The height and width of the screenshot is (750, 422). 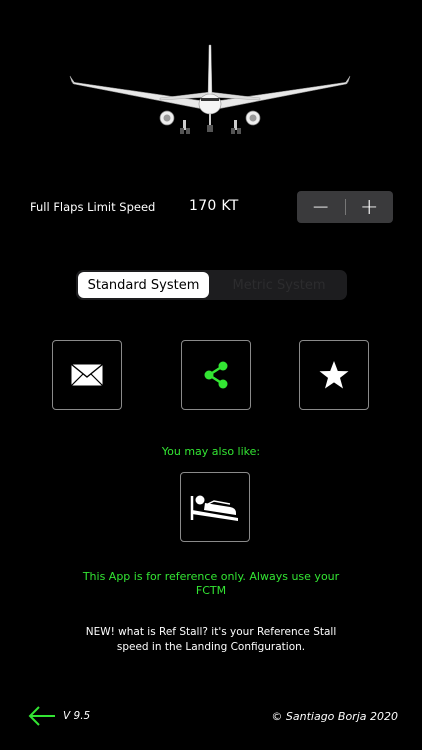 I want to click on flaps-limit-speed-label: Full Flaps Limit Speed, so click(x=93, y=207).